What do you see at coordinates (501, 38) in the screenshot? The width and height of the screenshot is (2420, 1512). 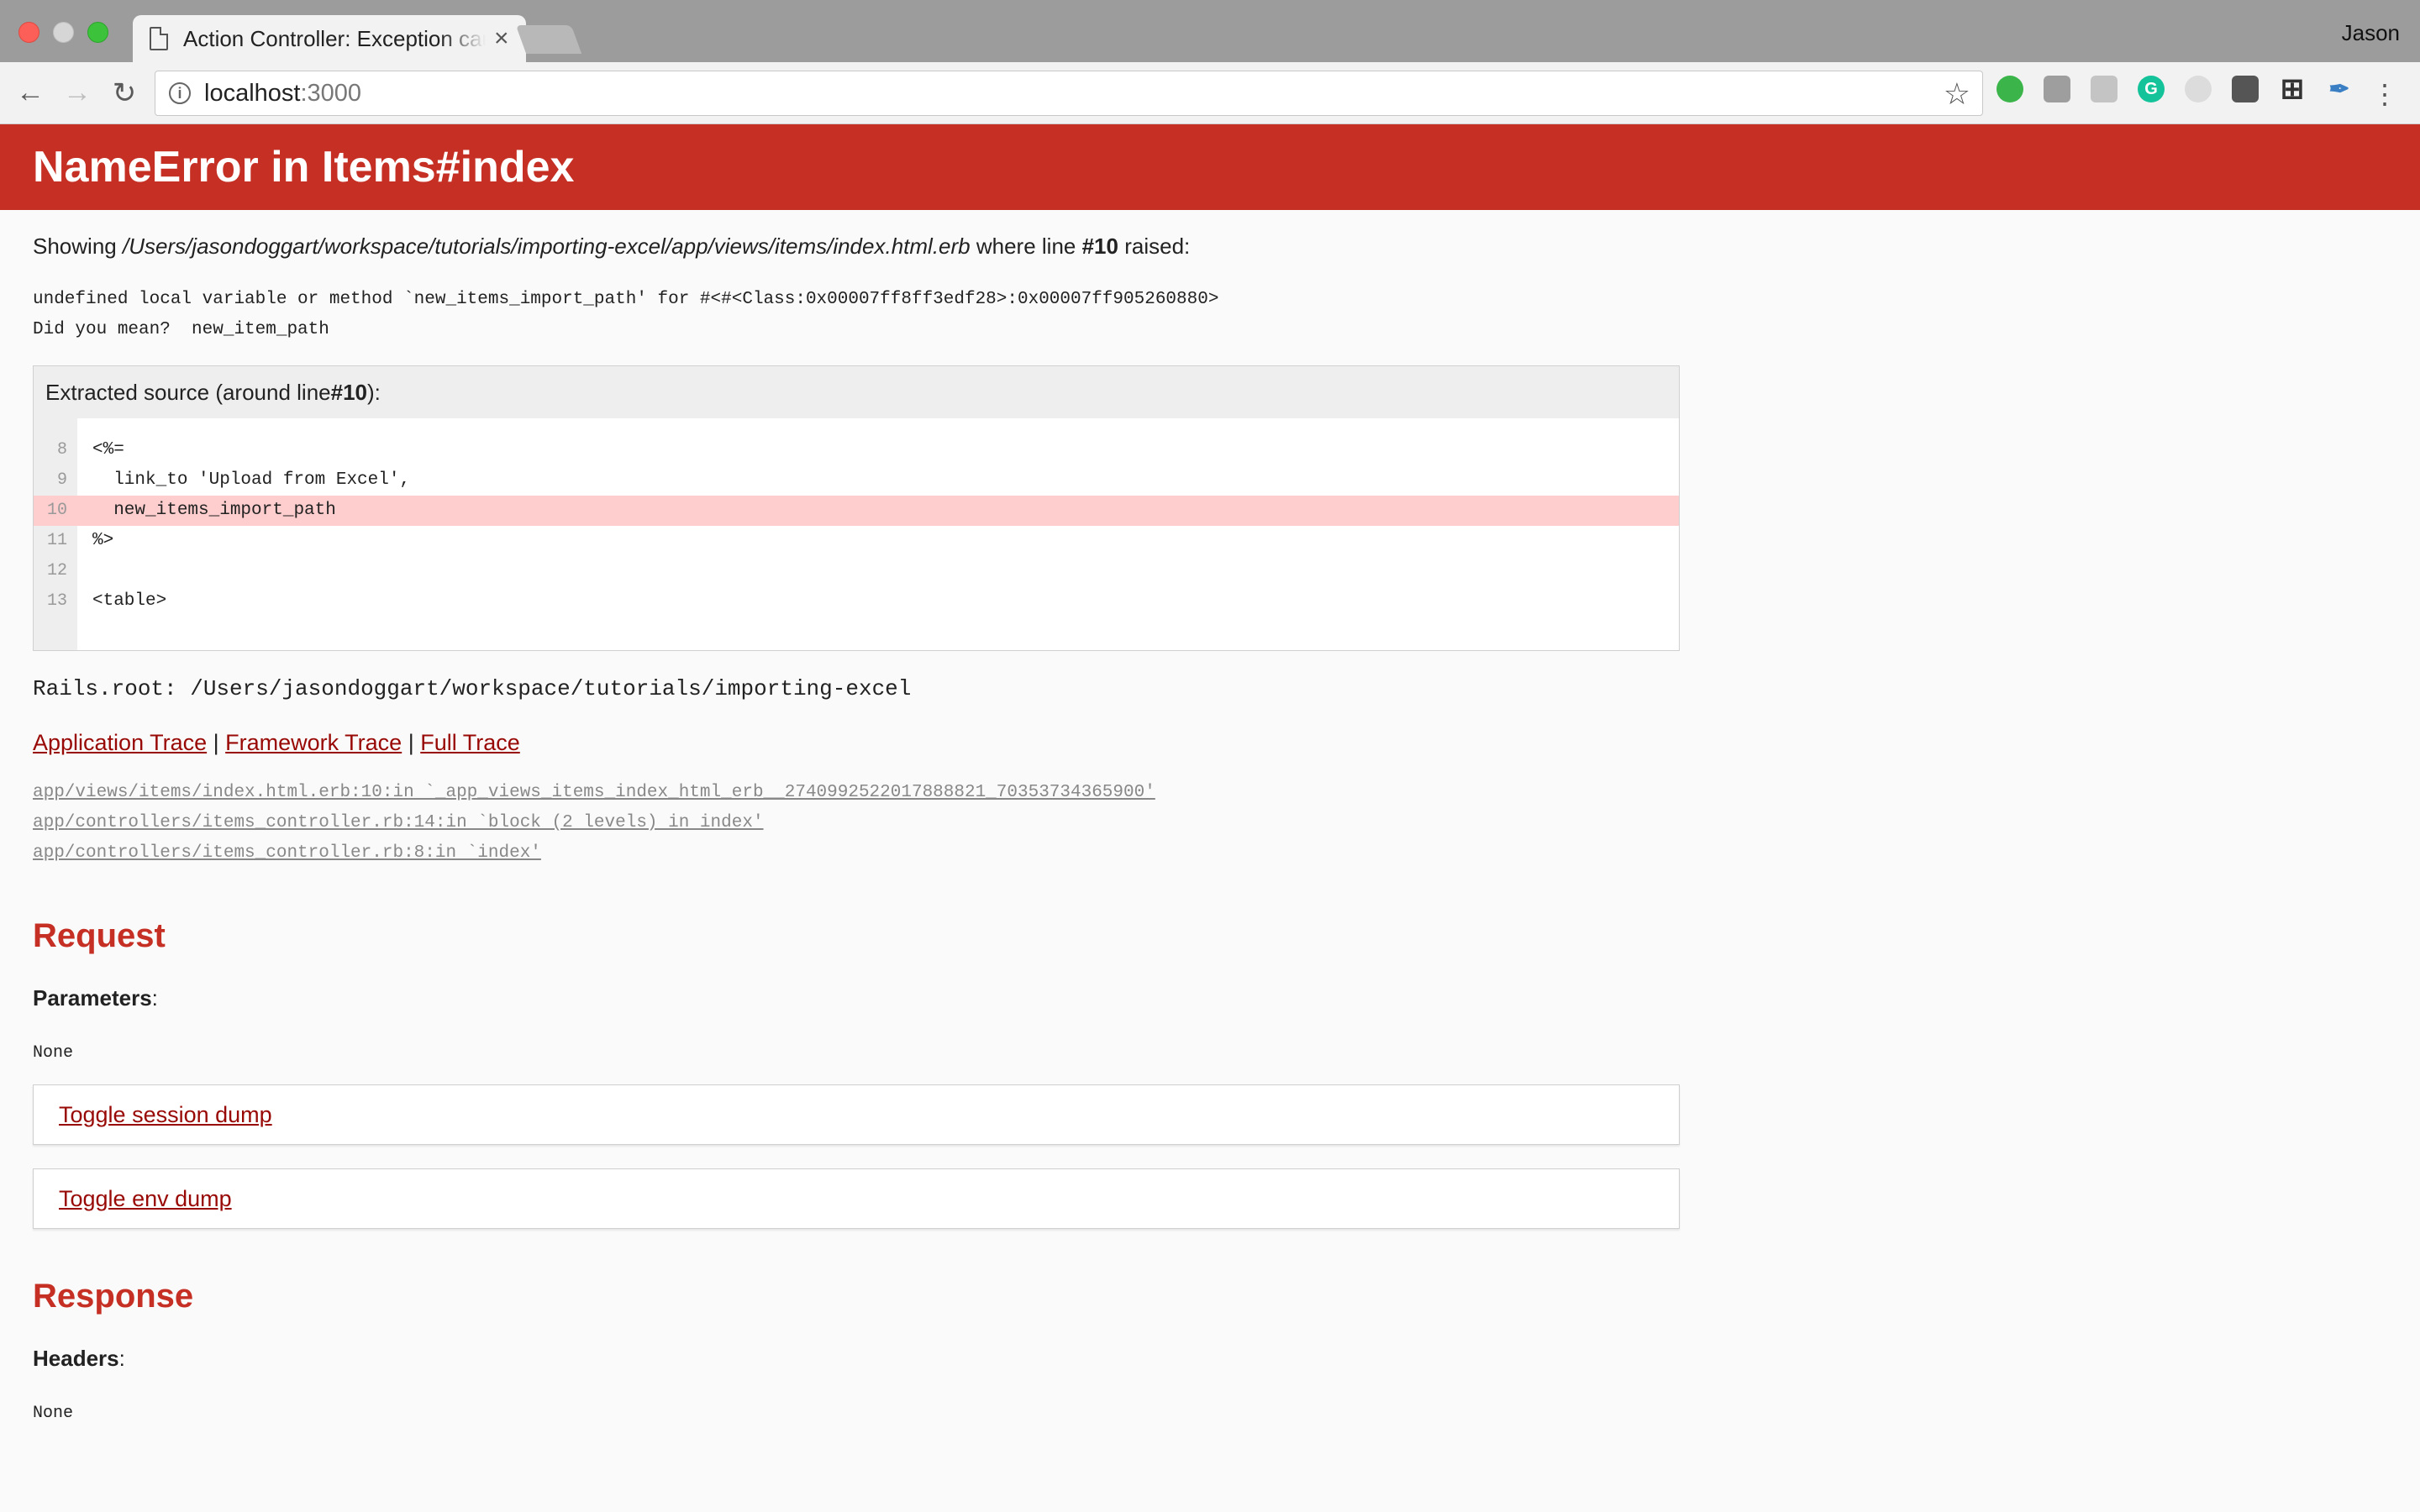 I see `tab-close-icon: ×` at bounding box center [501, 38].